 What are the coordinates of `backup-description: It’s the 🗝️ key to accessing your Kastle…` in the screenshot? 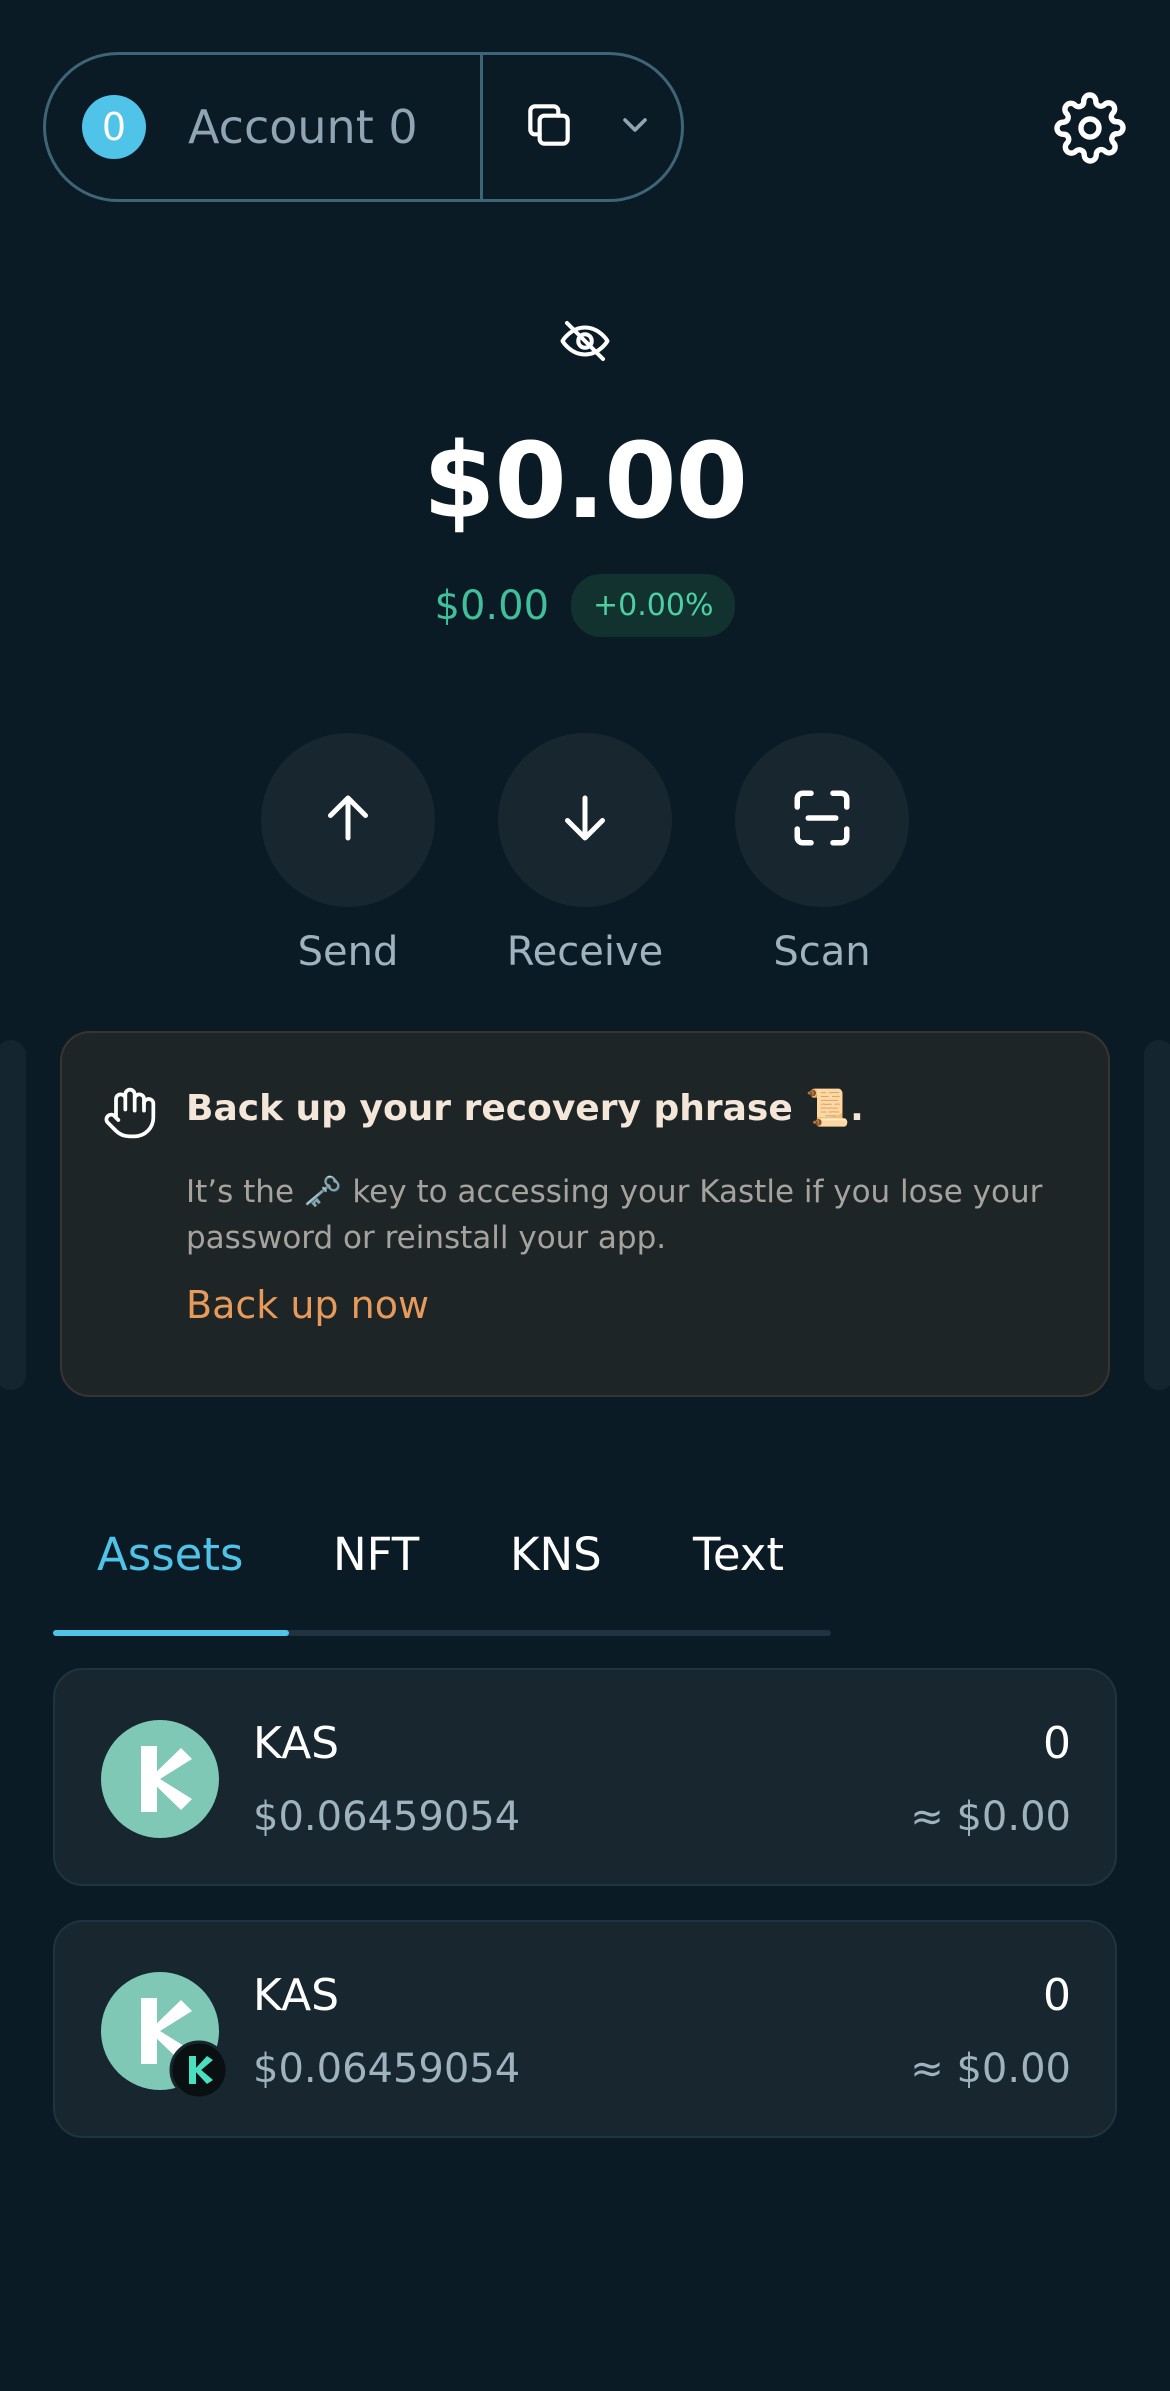 It's located at (614, 1215).